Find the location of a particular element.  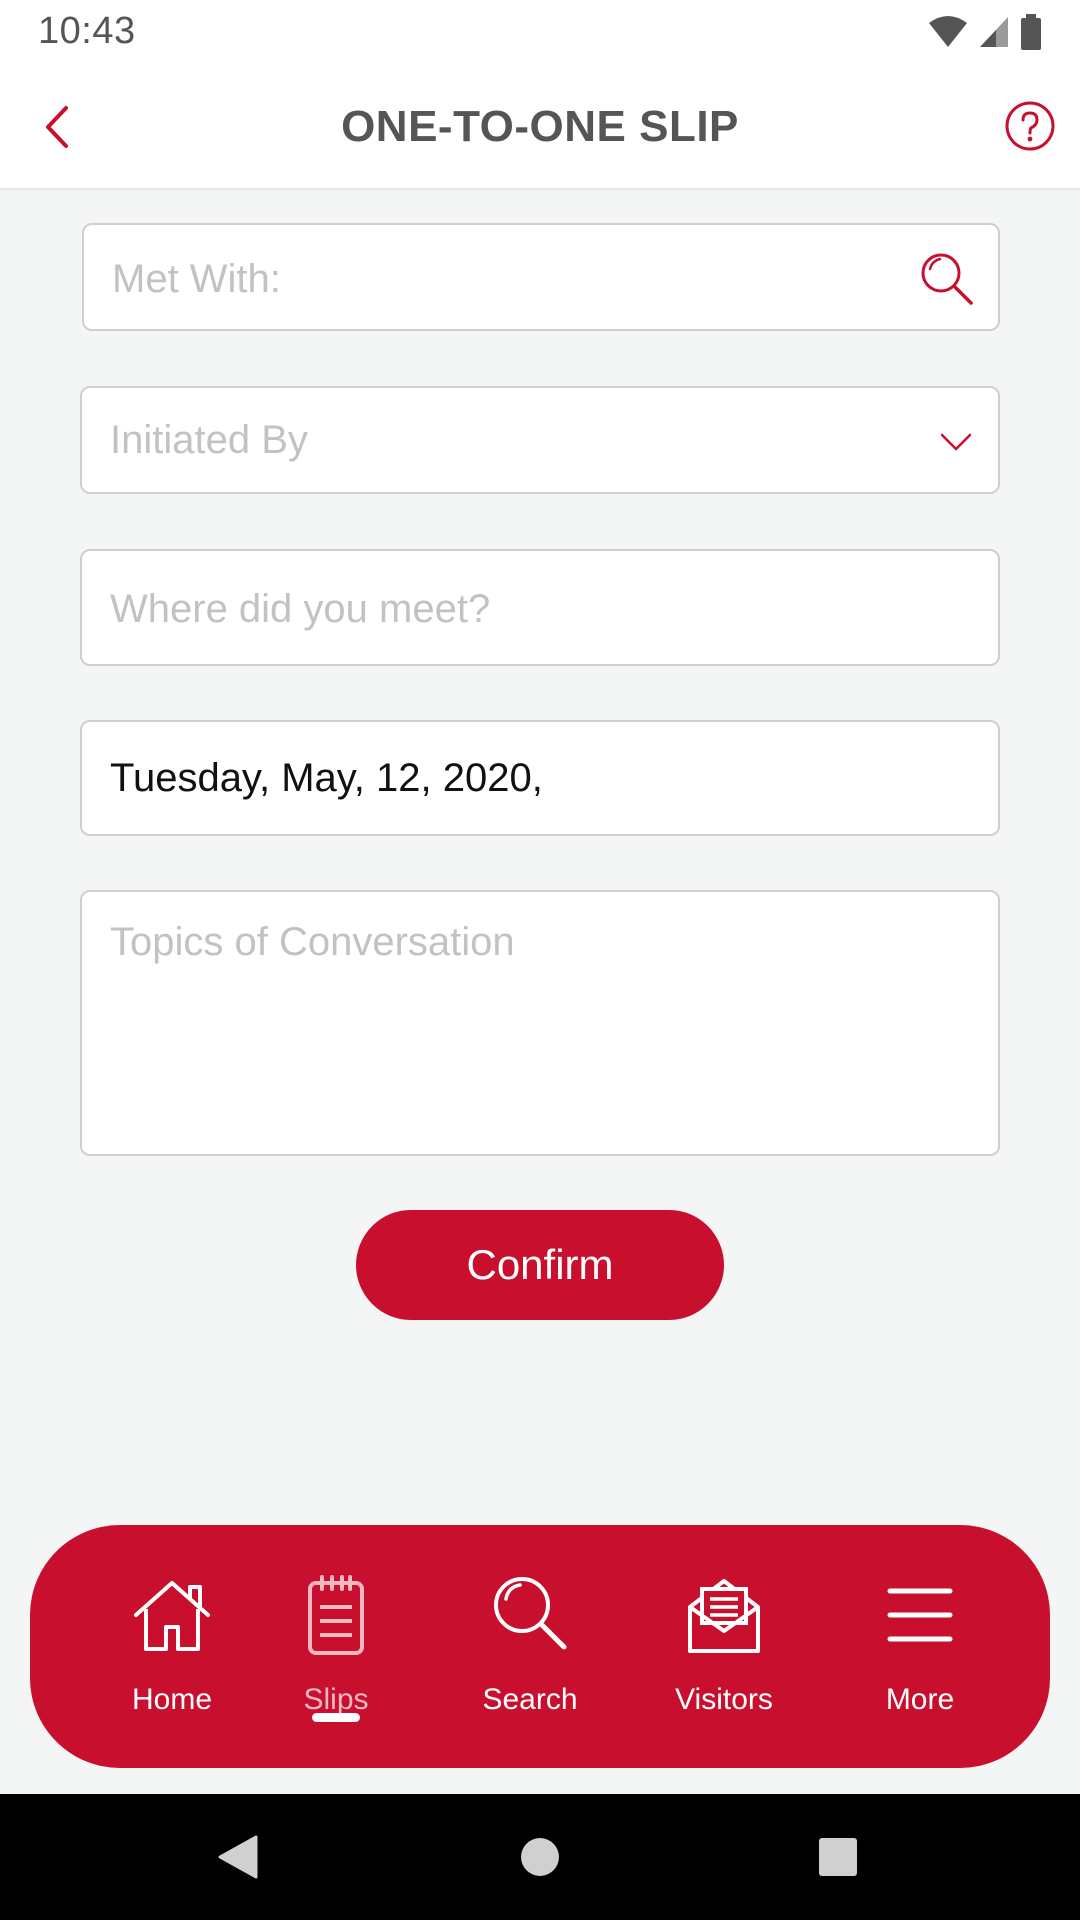

status-icons is located at coordinates (985, 32).